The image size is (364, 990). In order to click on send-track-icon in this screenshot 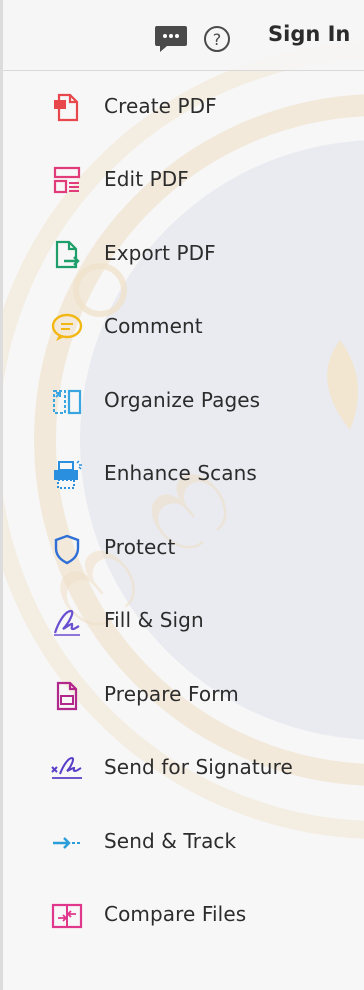, I will do `click(67, 843)`.